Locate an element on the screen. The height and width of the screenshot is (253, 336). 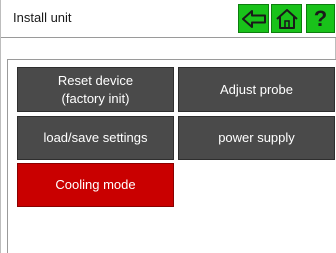
load-save-settings-label: load/save settings is located at coordinates (95, 138).